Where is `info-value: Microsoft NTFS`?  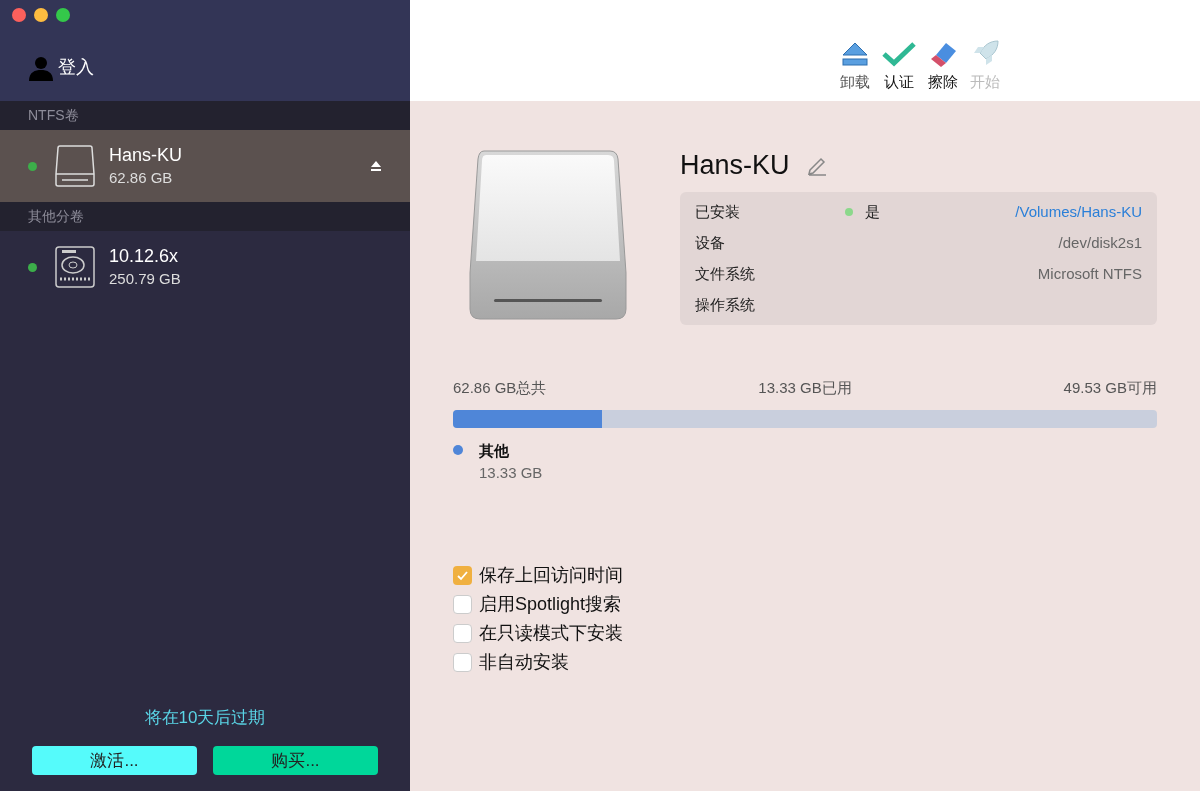
info-value: Microsoft NTFS is located at coordinates (1089, 273).